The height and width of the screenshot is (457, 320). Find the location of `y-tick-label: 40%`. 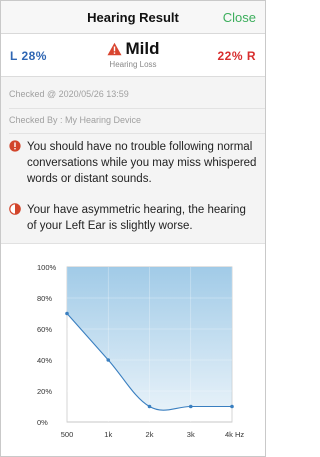

y-tick-label: 40% is located at coordinates (44, 360).